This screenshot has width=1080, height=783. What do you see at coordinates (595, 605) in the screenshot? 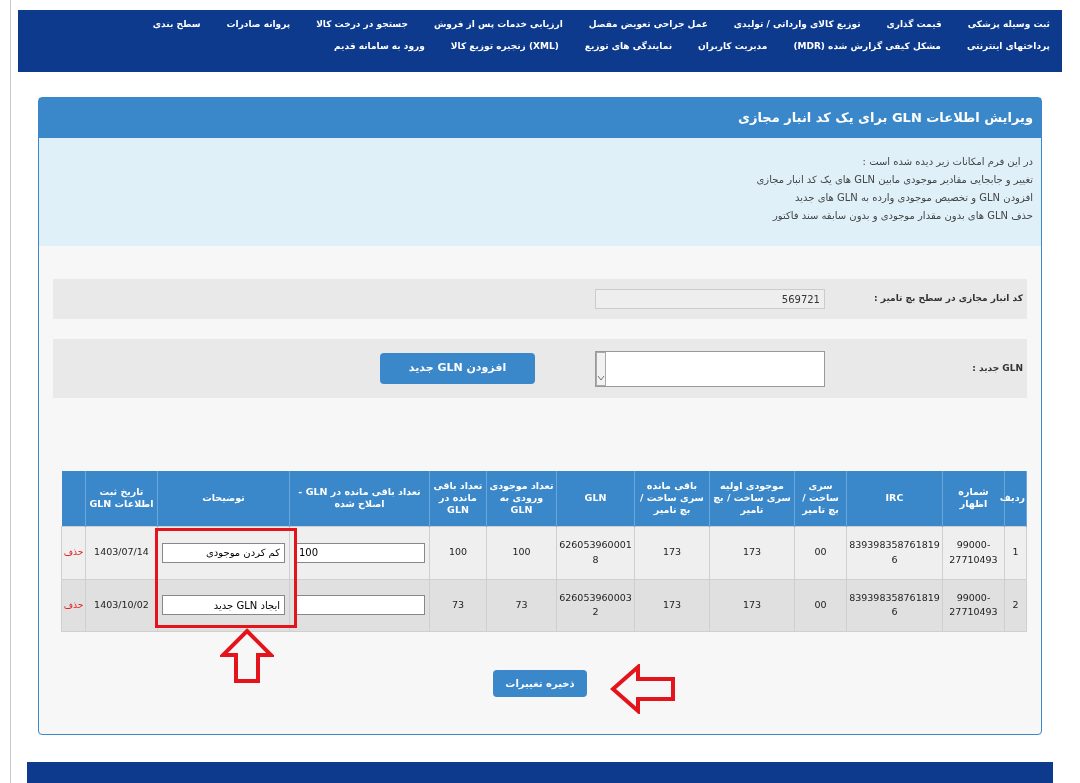
I see `table-cell: 6260539600032` at bounding box center [595, 605].